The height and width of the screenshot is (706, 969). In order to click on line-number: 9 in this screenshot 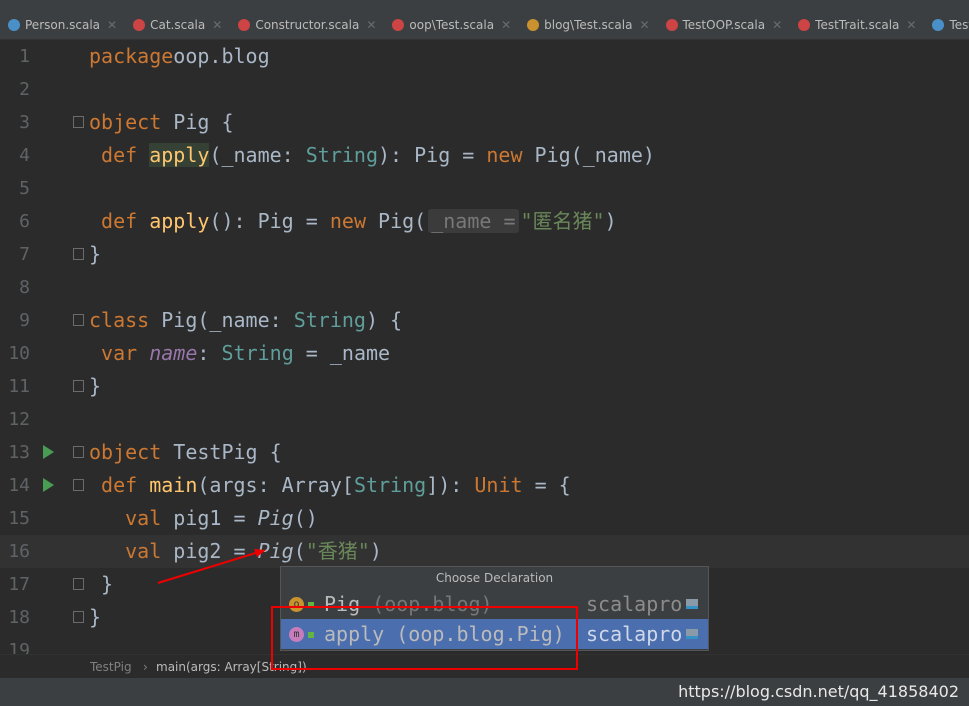, I will do `click(24, 320)`.